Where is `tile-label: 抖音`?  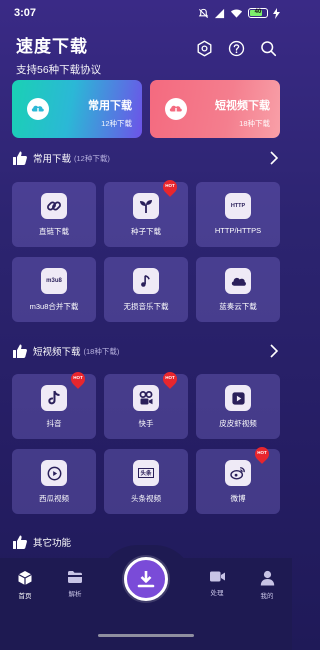 tile-label: 抖音 is located at coordinates (54, 423).